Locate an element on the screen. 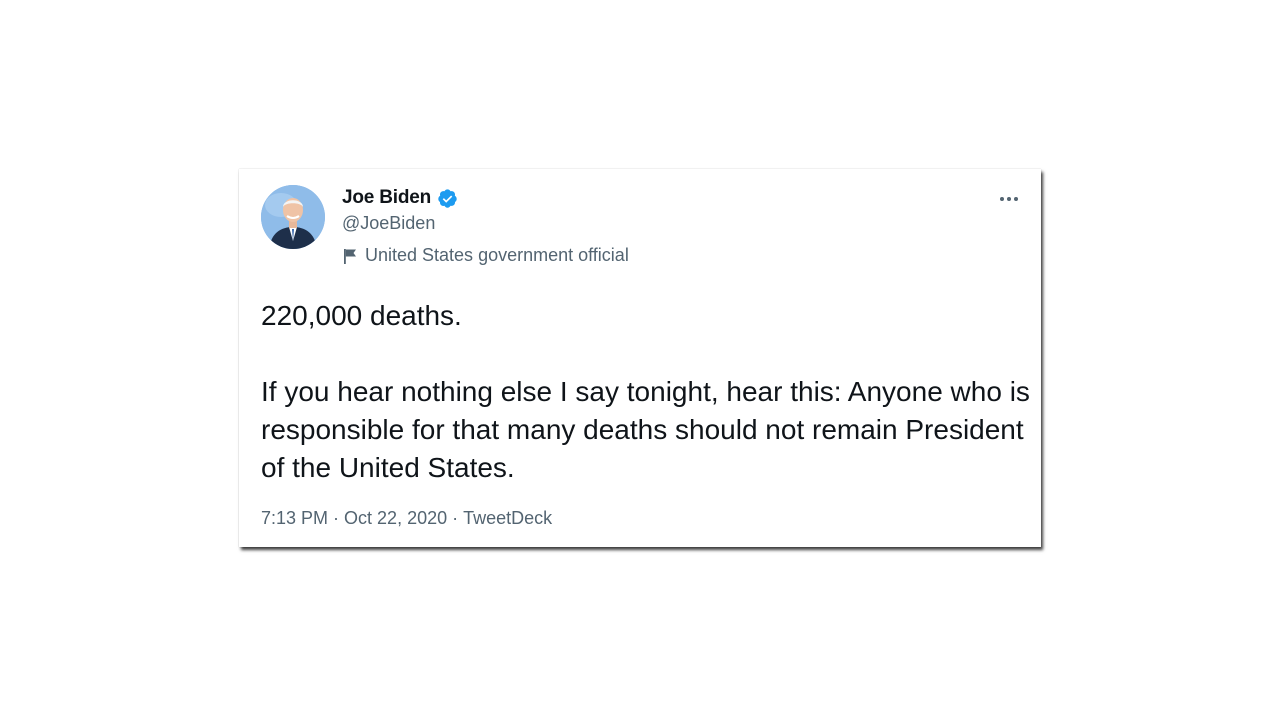 The image size is (1280, 714). avatar-image is located at coordinates (293, 217).